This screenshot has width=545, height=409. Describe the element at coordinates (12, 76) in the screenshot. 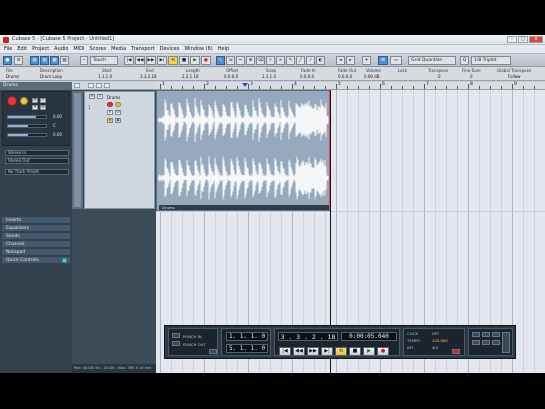

I see `info-value-file: Drums` at that location.